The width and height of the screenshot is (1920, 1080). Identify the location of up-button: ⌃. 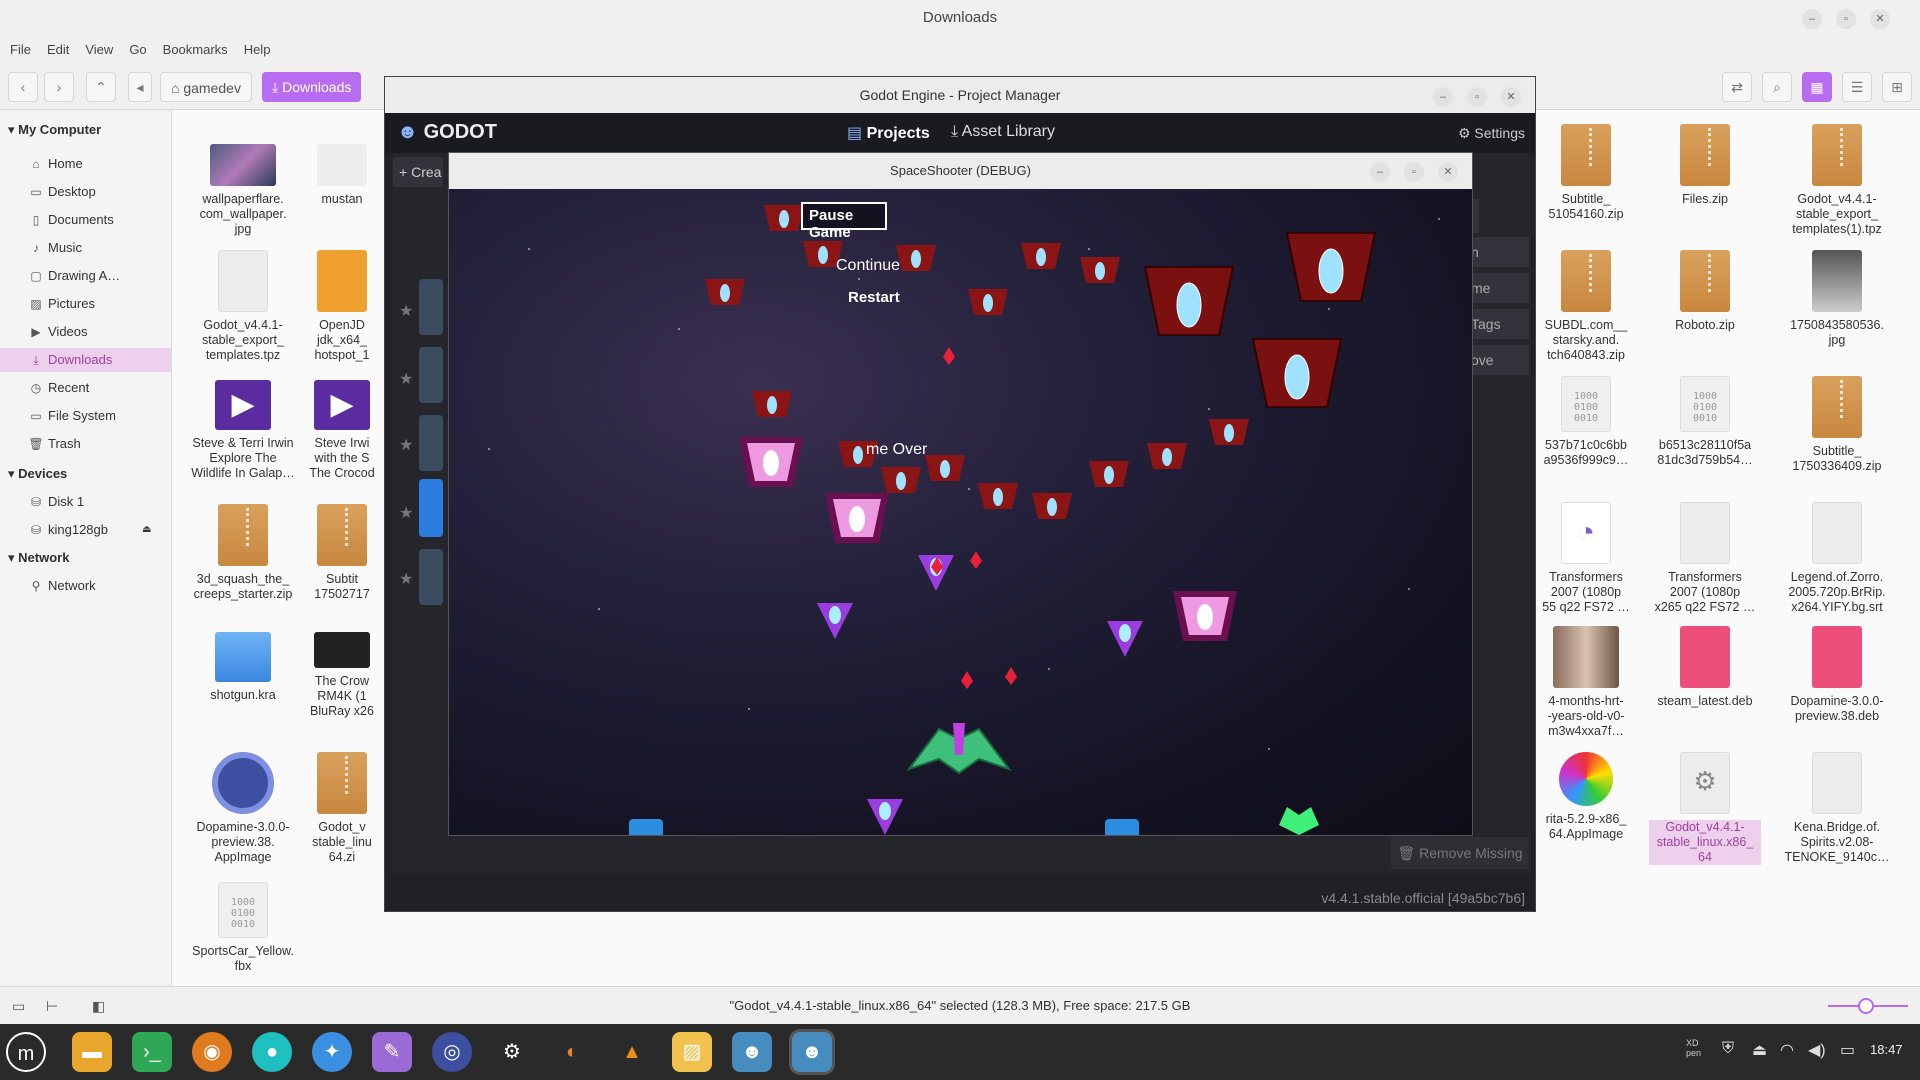
(101, 87).